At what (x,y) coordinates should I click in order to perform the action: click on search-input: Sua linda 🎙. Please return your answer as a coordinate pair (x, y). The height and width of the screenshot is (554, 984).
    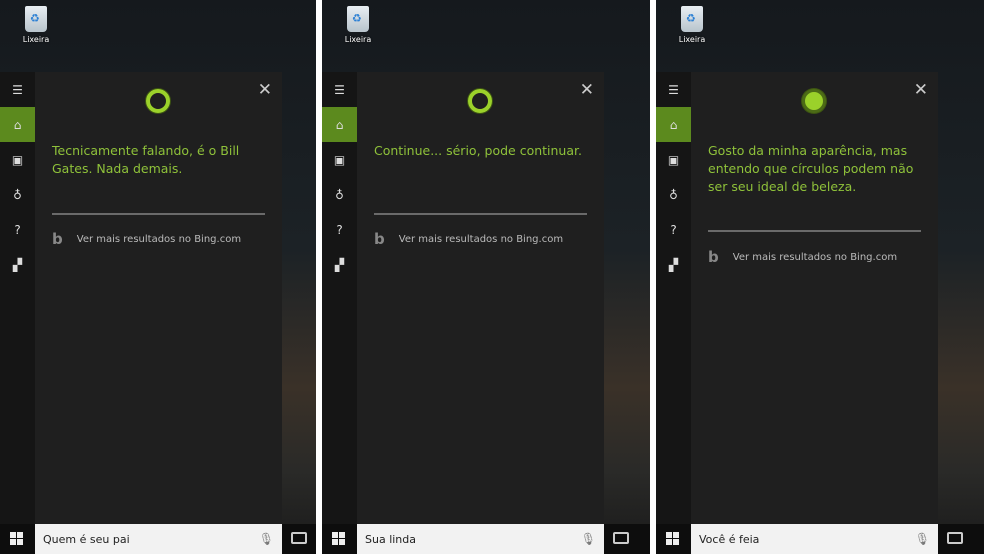
    Looking at the image, I should click on (480, 539).